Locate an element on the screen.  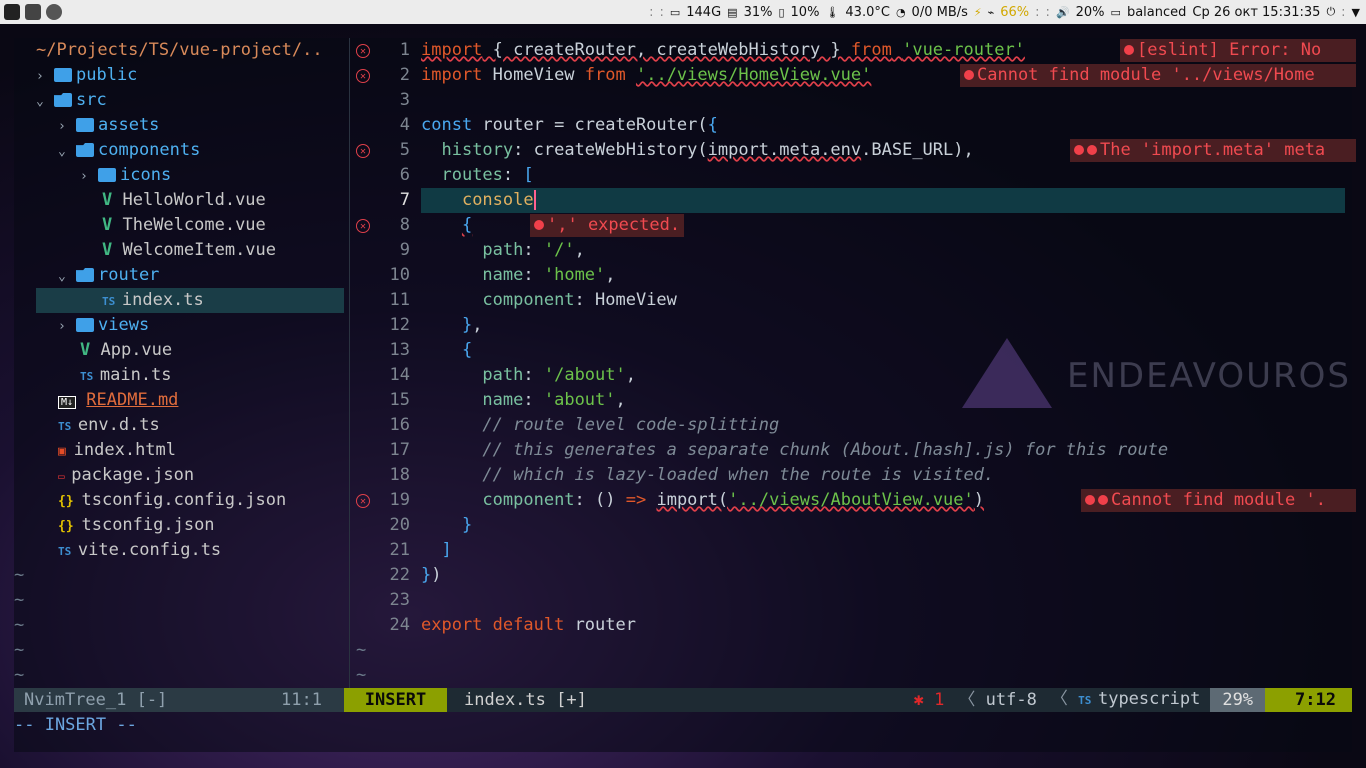
line-number: 17 is located at coordinates (399, 450).